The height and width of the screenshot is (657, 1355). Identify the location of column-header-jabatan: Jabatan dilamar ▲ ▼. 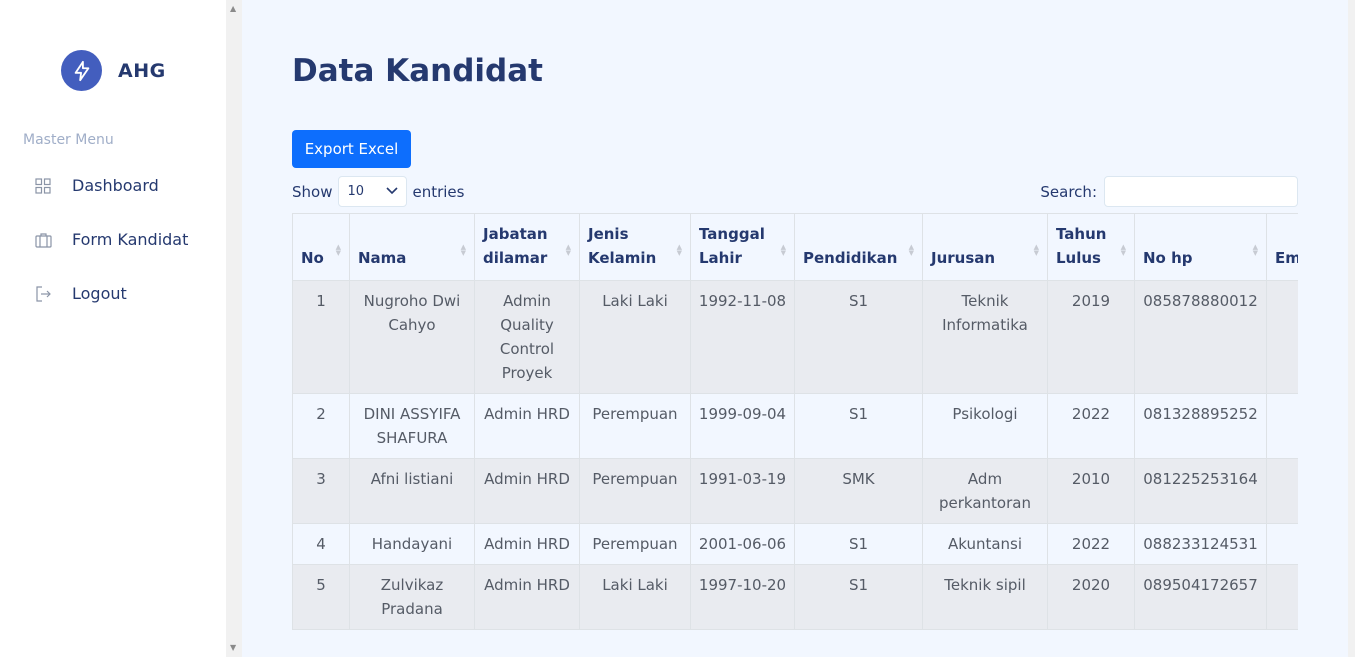
(527, 247).